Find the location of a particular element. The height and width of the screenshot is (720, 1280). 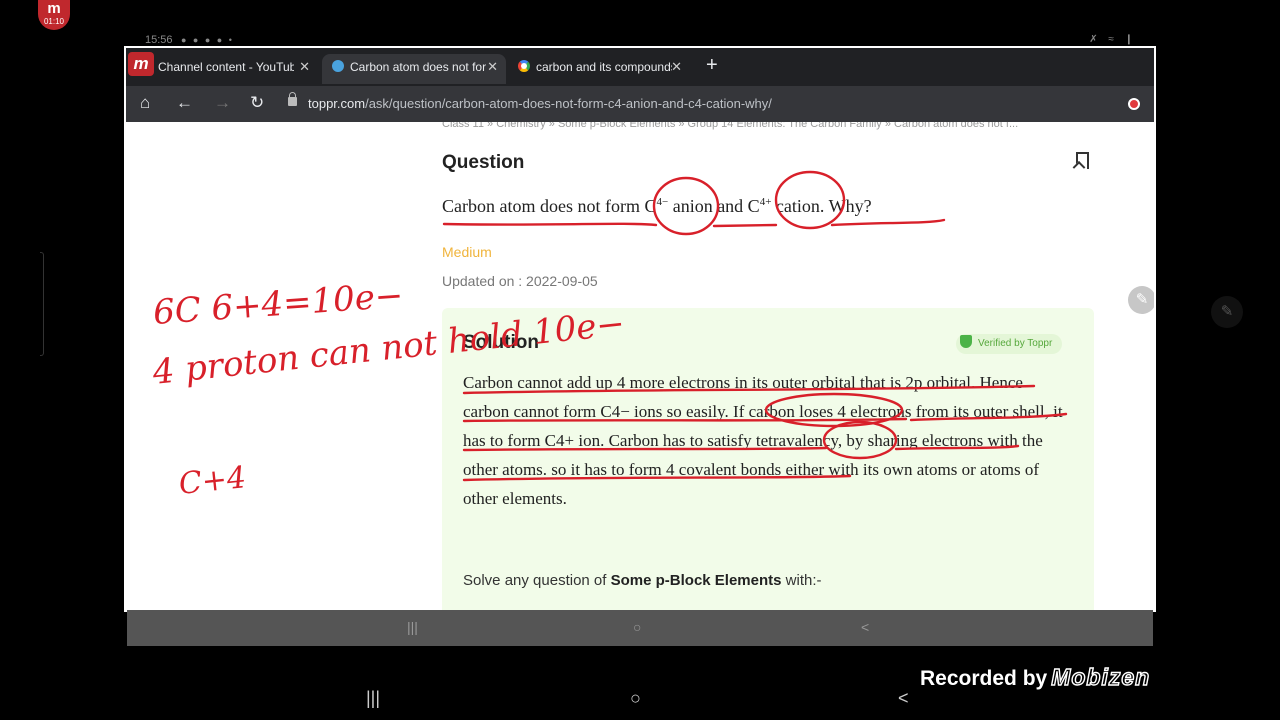

solve-topic-link: Some p-Block Elements is located at coordinates (696, 580).